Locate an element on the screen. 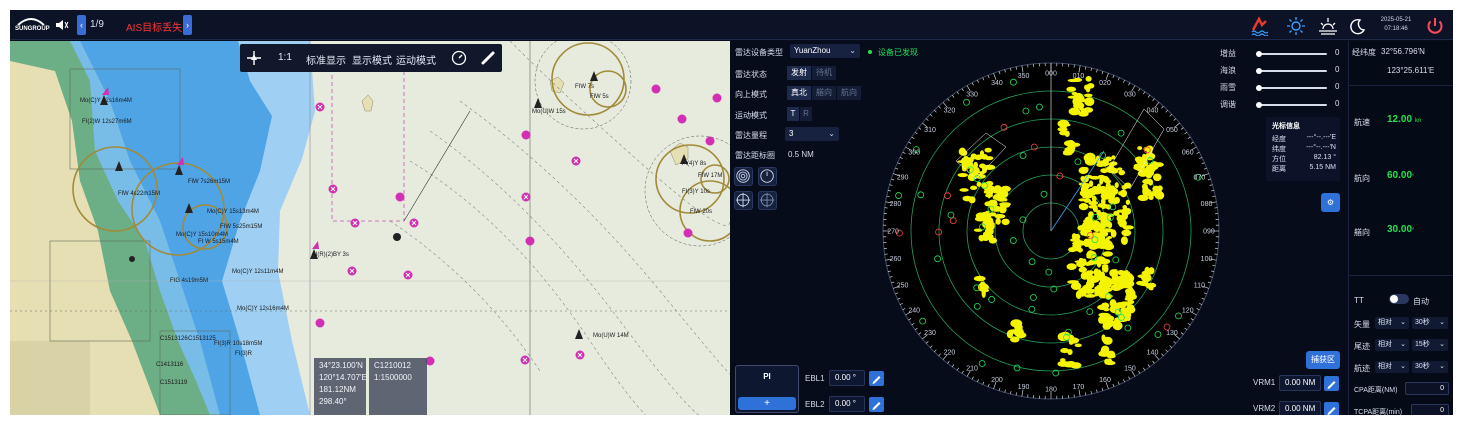 The height and width of the screenshot is (425, 1464). ebl1-field: 0.00 ° is located at coordinates (847, 378).